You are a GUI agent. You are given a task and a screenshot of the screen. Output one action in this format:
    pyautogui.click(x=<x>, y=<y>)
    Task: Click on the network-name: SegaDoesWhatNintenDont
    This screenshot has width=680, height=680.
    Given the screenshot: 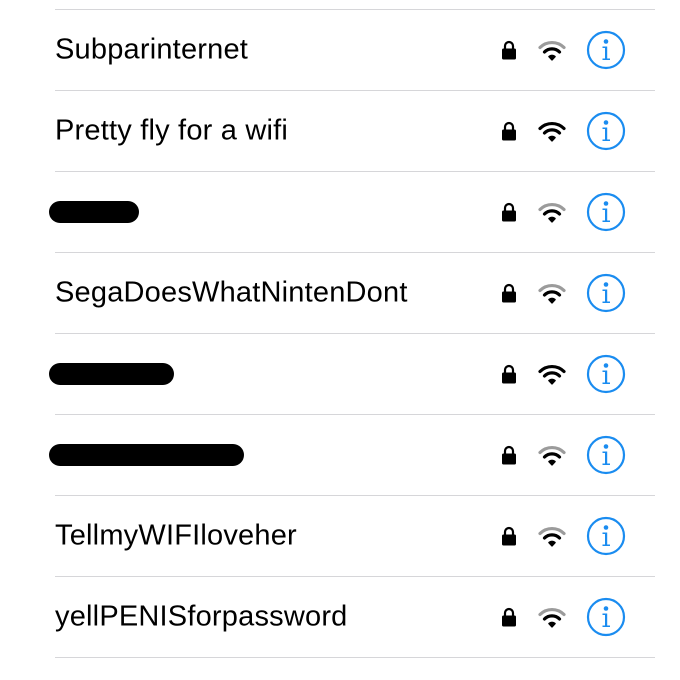 What is the action you would take?
    pyautogui.click(x=231, y=292)
    